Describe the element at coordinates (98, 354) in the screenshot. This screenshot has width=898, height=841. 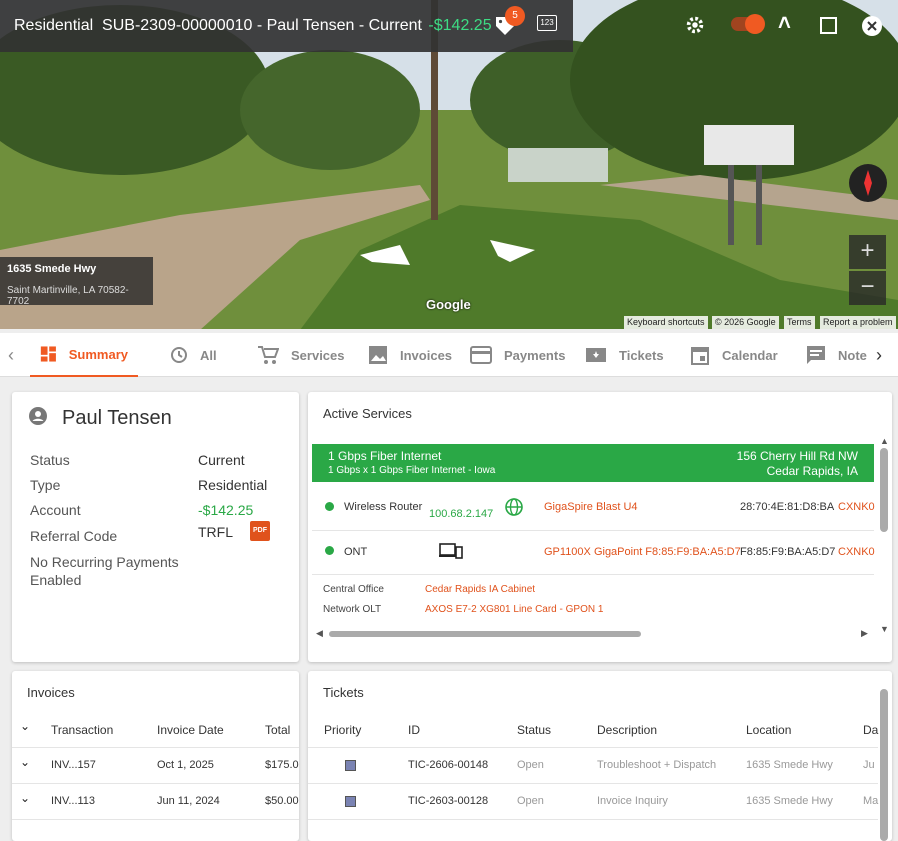
I see `tab-summary-label: Summary` at that location.